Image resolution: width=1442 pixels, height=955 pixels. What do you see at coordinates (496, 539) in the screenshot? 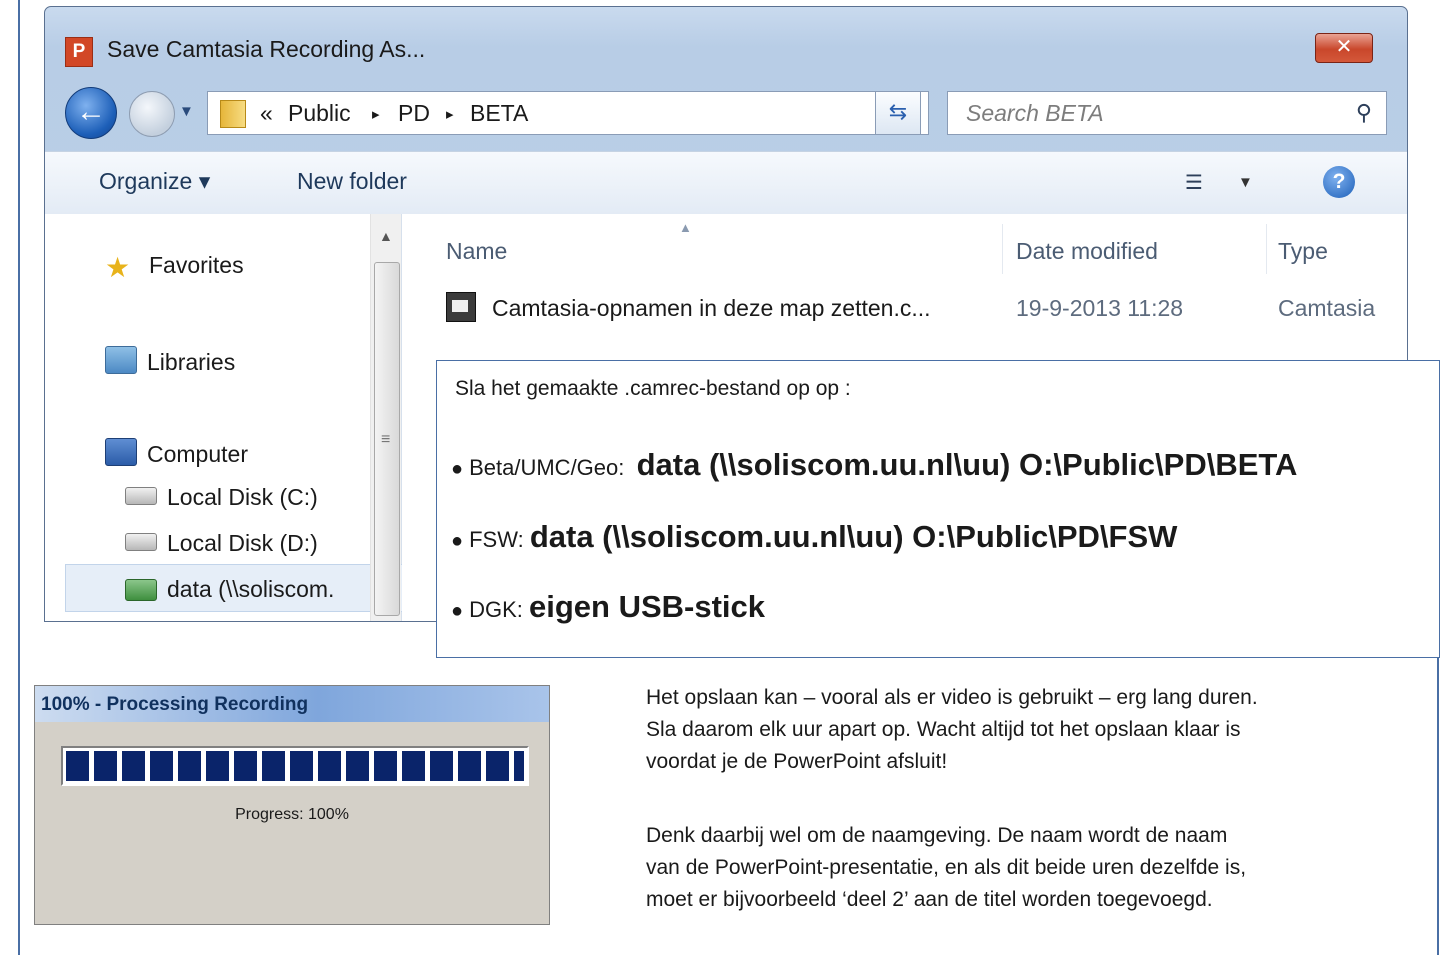
I see `bullet-label: FSW:` at bounding box center [496, 539].